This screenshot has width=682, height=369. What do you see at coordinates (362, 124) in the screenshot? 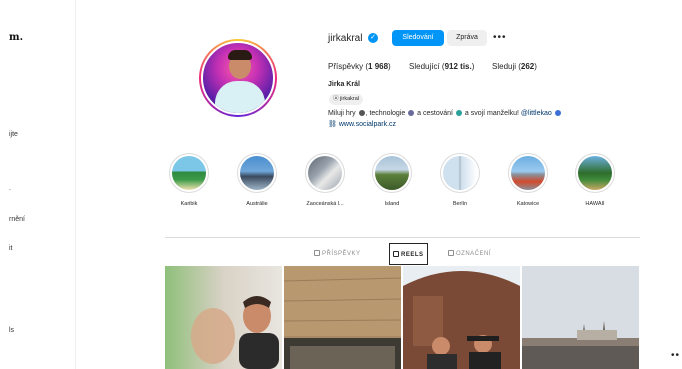
I see `profile-website-link: ⛓ www.socialpark.cz` at bounding box center [362, 124].